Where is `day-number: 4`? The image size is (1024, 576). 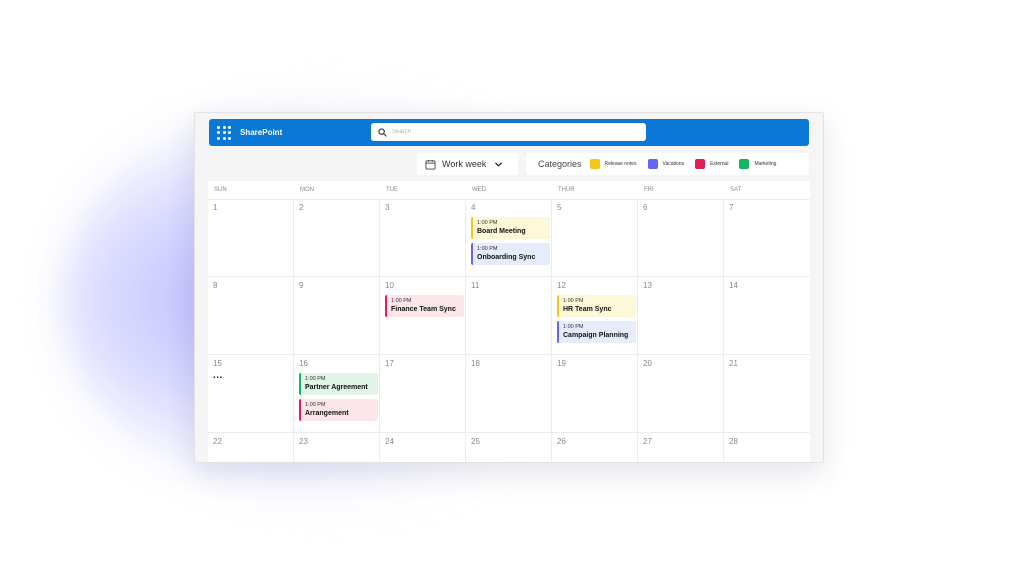
day-number: 4 is located at coordinates (473, 207).